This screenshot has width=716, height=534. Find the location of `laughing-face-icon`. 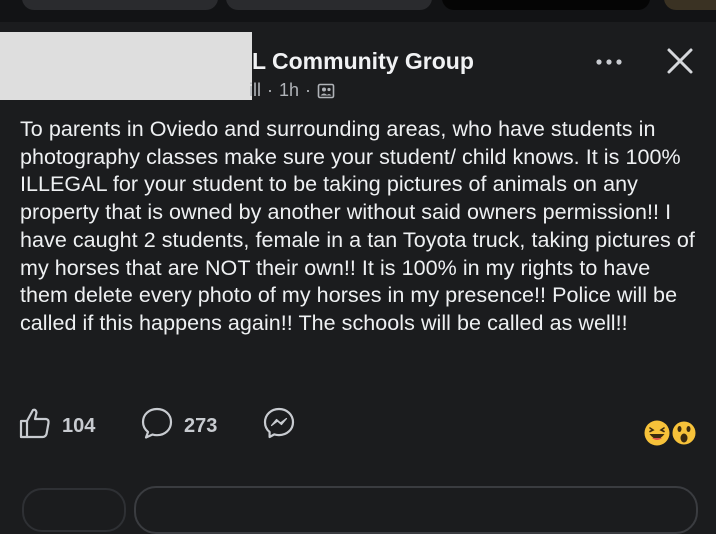

laughing-face-icon is located at coordinates (657, 433).